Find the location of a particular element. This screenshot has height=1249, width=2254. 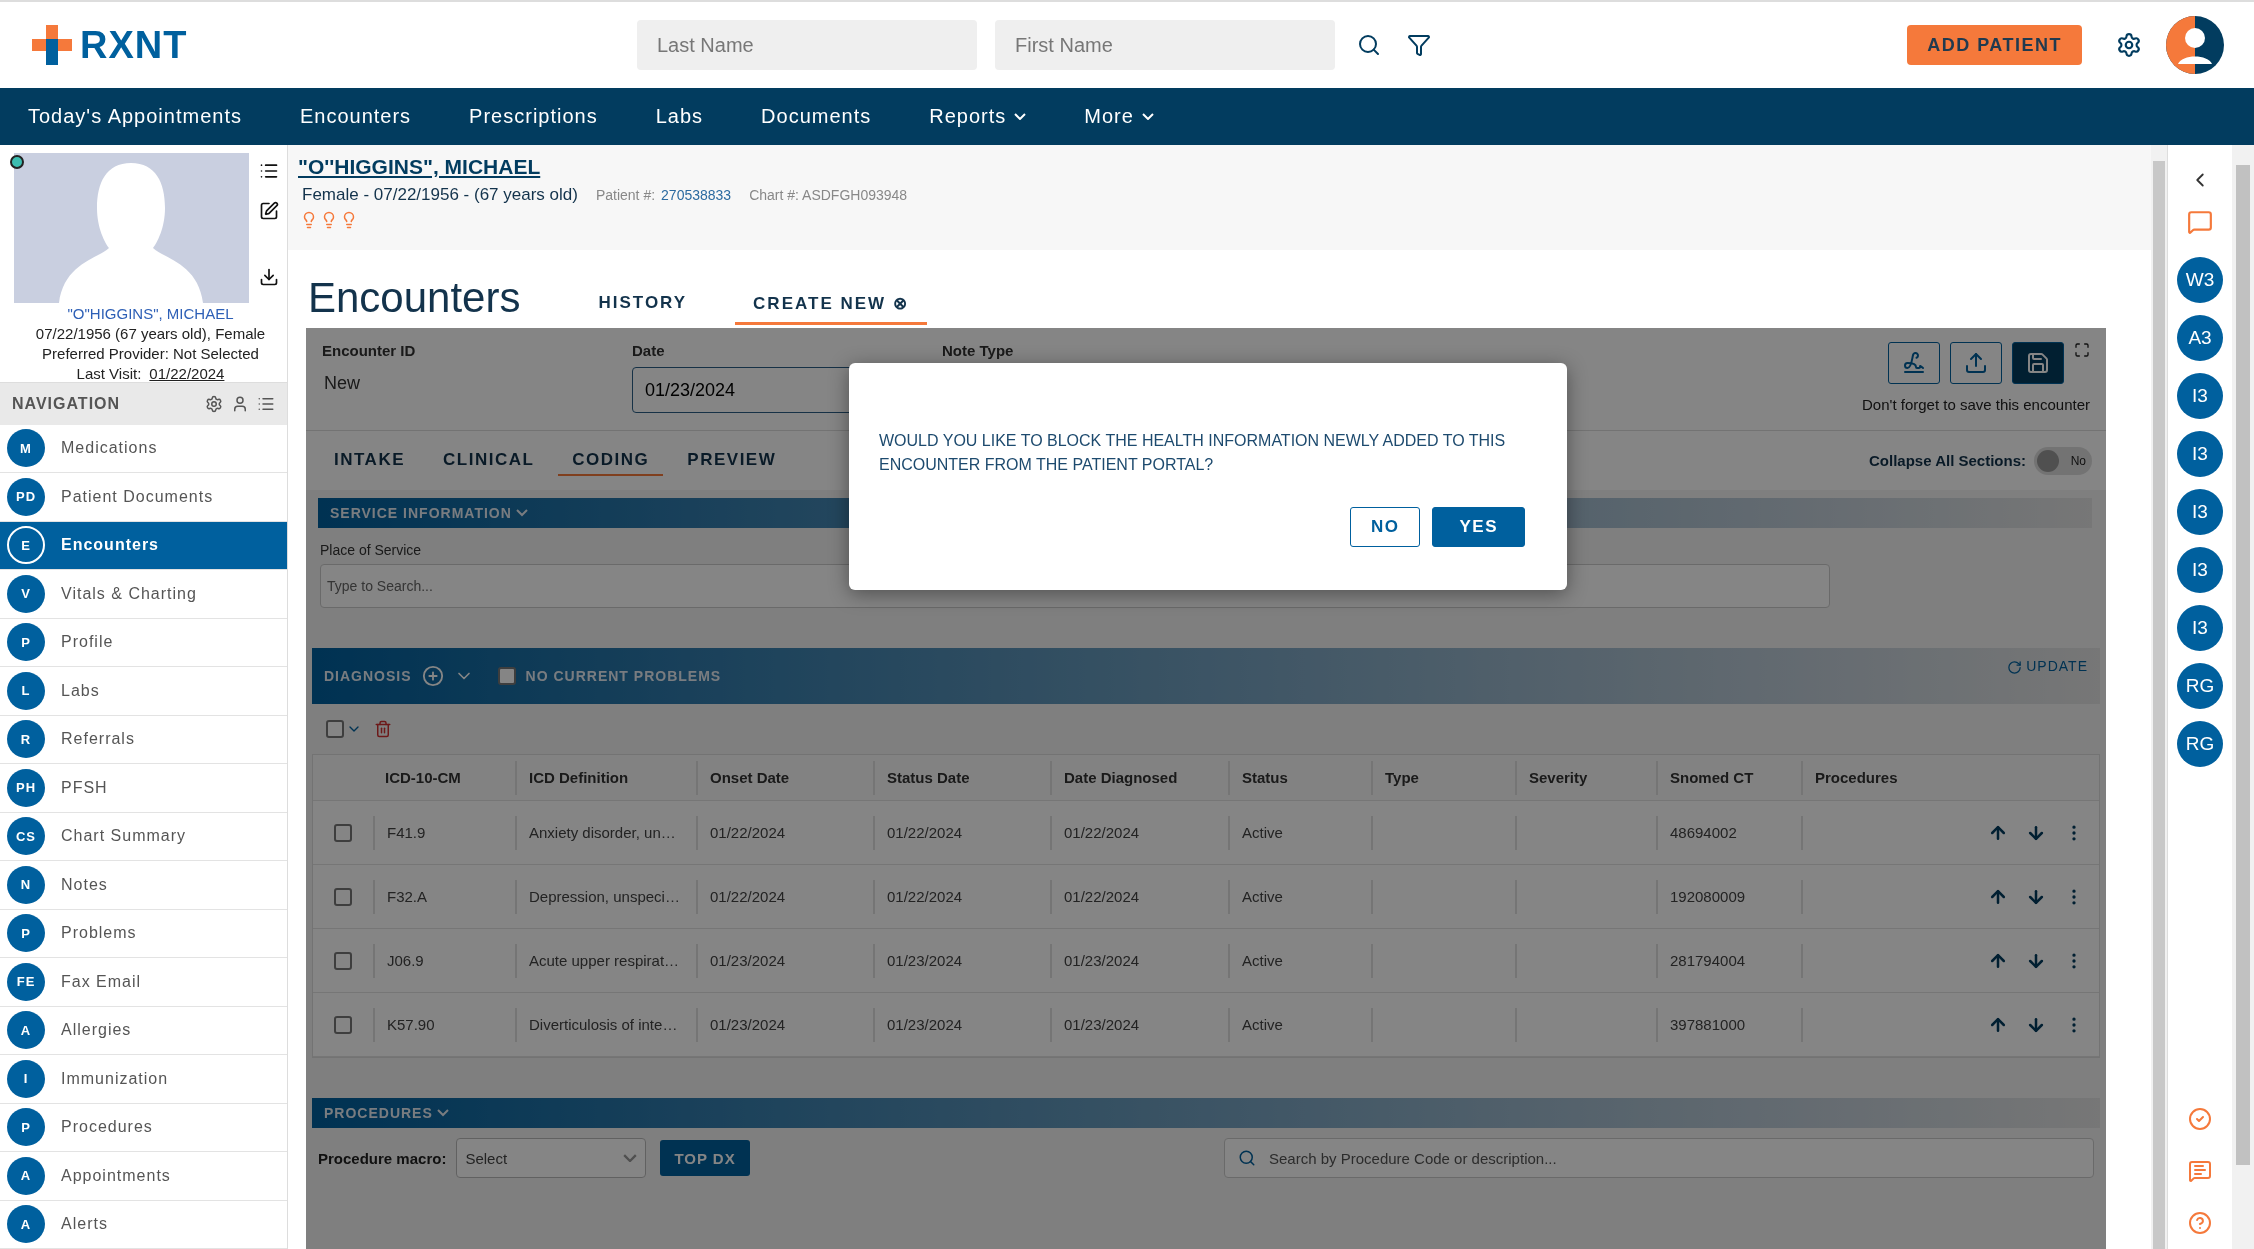

column-header: Procedures is located at coordinates (1889, 777).